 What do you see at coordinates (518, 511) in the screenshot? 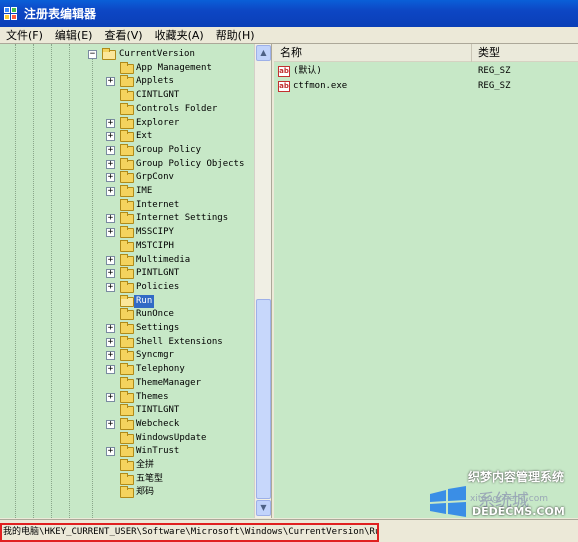
I see `watermark-domain: DEDECMS.COM` at bounding box center [518, 511].